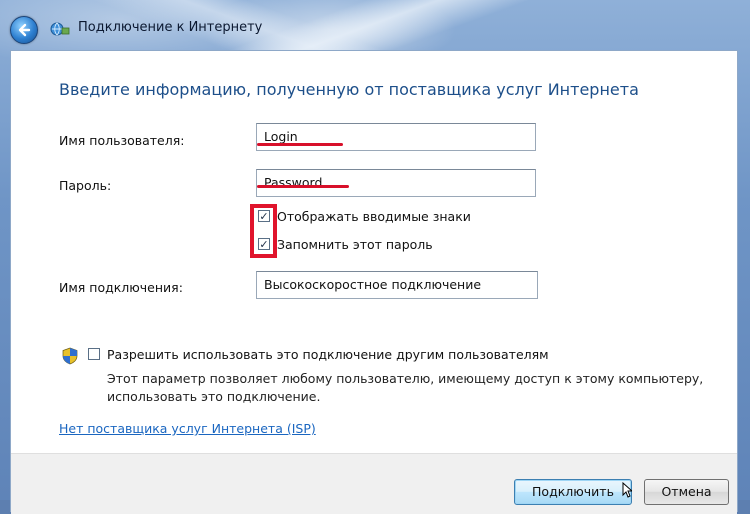  What do you see at coordinates (627, 490) in the screenshot?
I see `mouse-cursor-icon` at bounding box center [627, 490].